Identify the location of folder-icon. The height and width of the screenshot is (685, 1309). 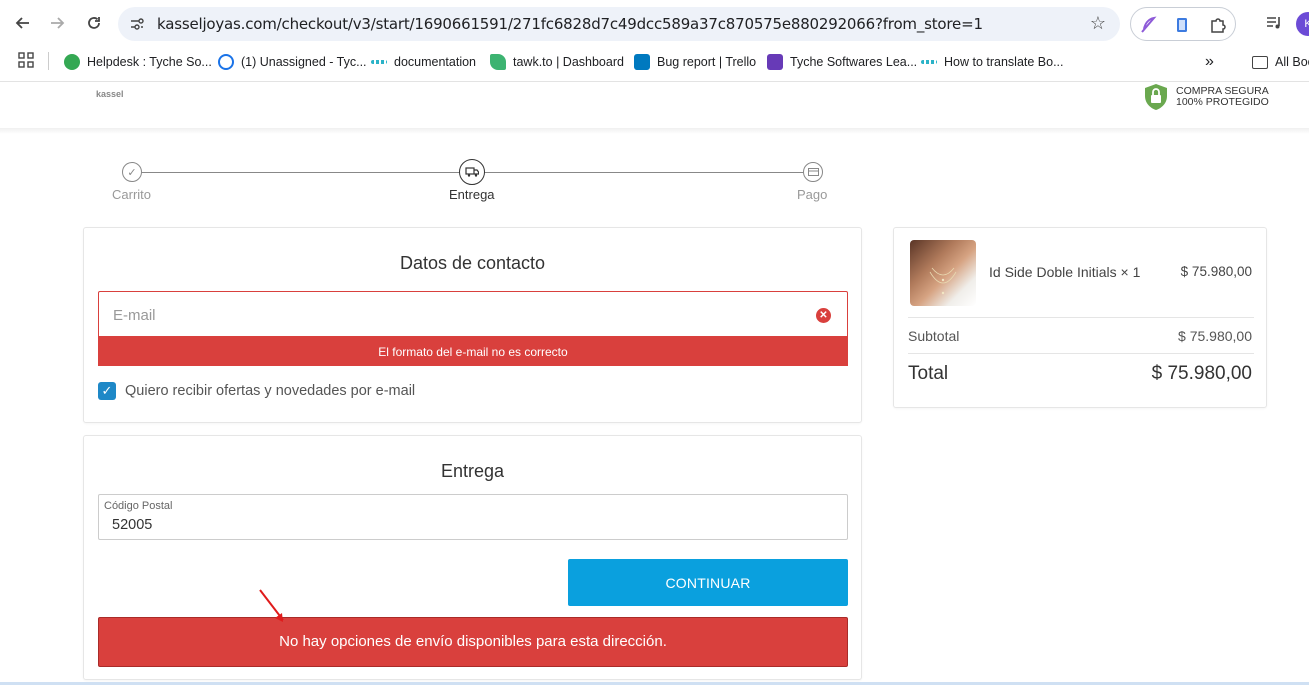
(1260, 62).